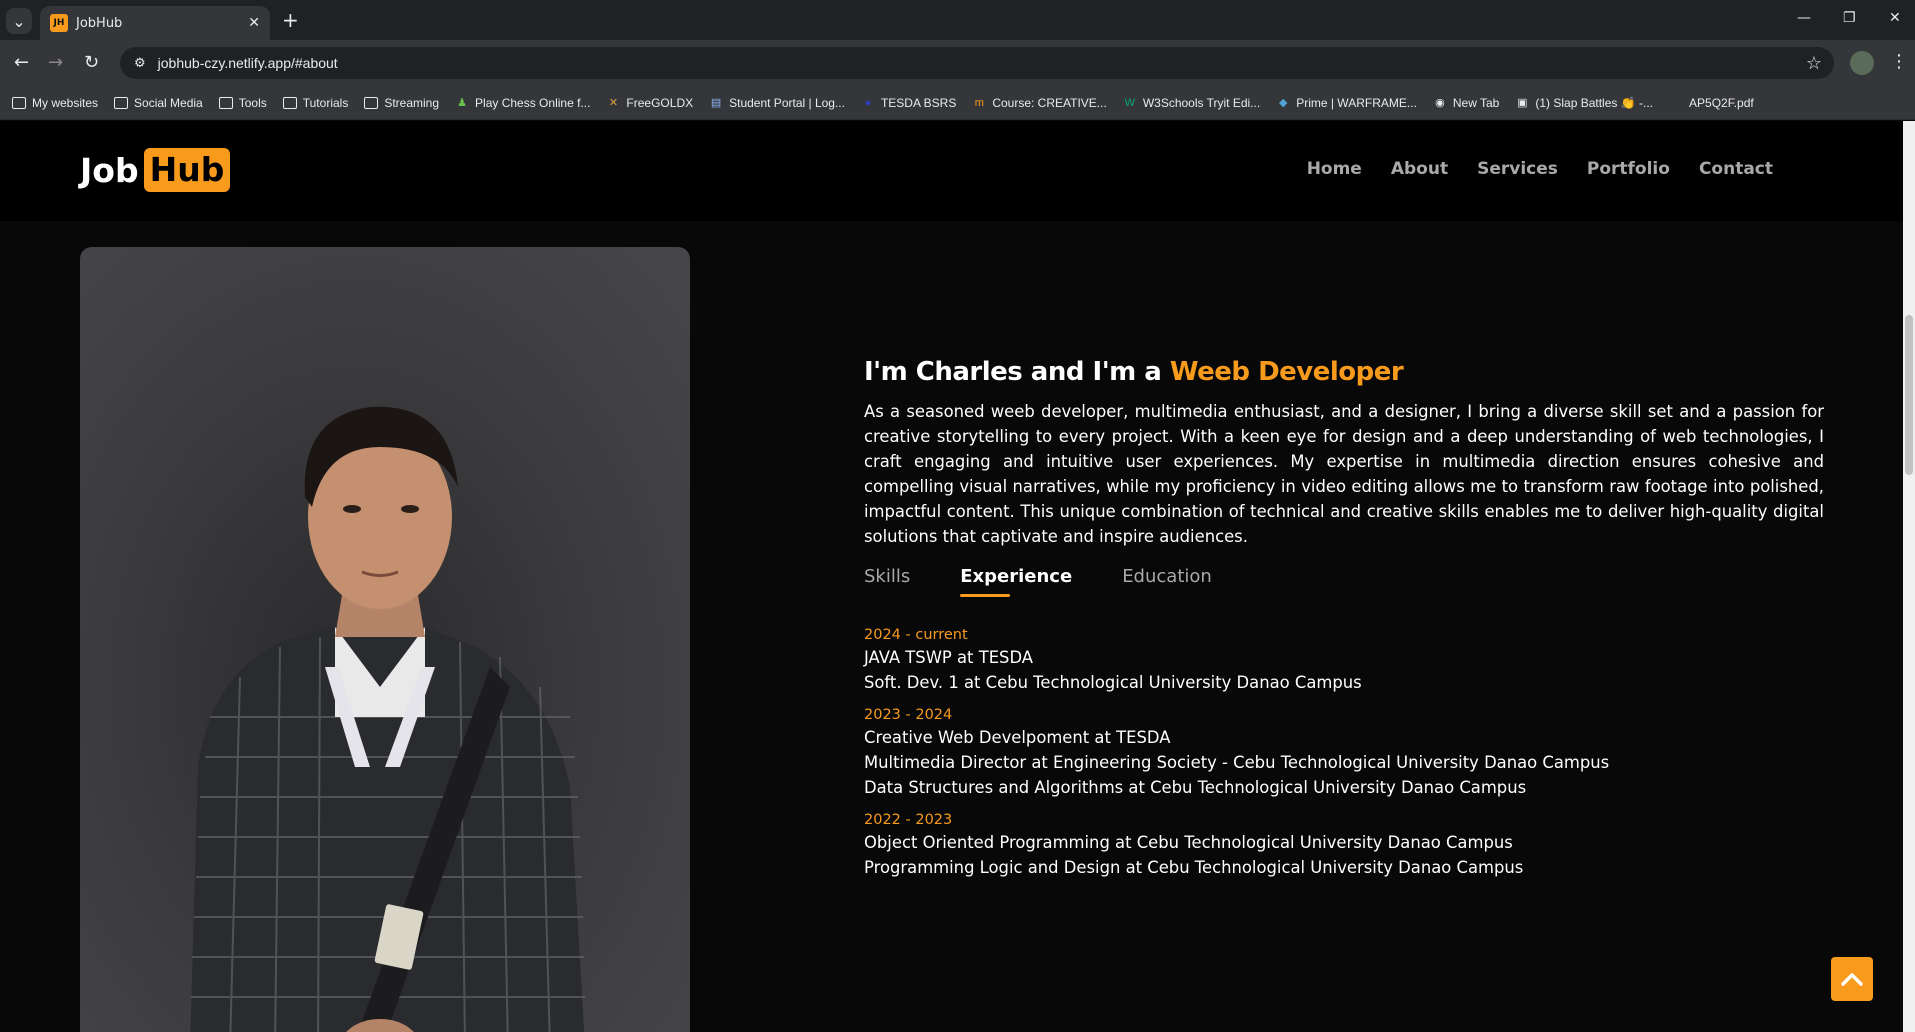 Image resolution: width=1915 pixels, height=1032 pixels. What do you see at coordinates (1017, 737) in the screenshot?
I see `experience-item: Creative Web Develpoment at TESDA` at bounding box center [1017, 737].